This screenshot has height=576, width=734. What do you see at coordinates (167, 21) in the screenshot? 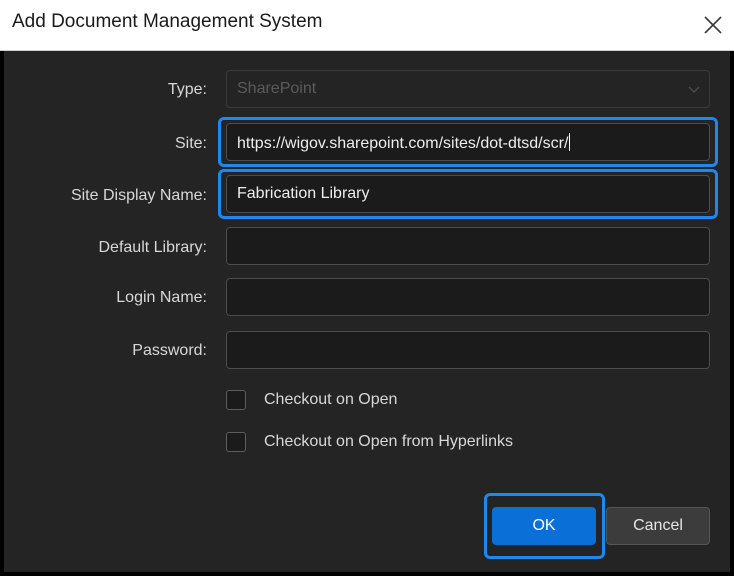
I see `dialog-title: Add Document Management System` at bounding box center [167, 21].